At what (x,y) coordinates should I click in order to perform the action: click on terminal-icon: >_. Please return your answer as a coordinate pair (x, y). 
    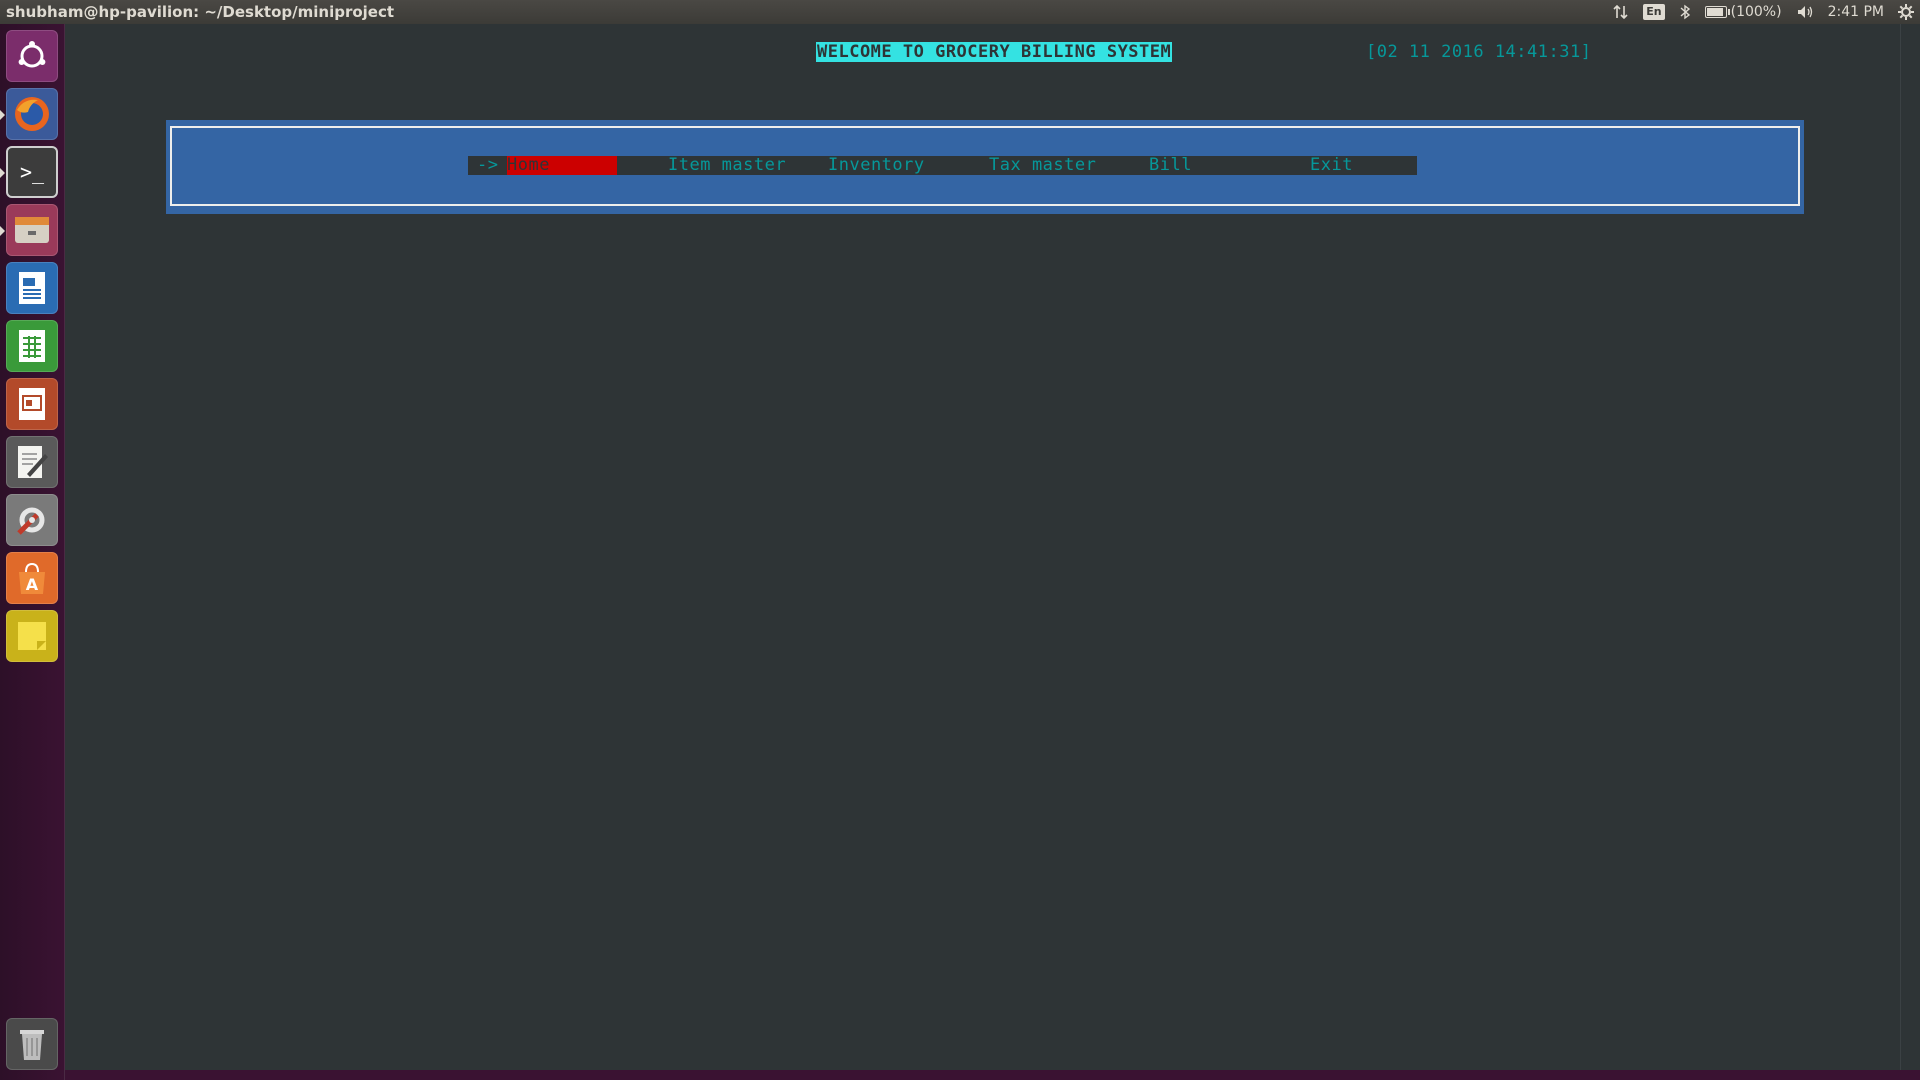
    Looking at the image, I should click on (32, 172).